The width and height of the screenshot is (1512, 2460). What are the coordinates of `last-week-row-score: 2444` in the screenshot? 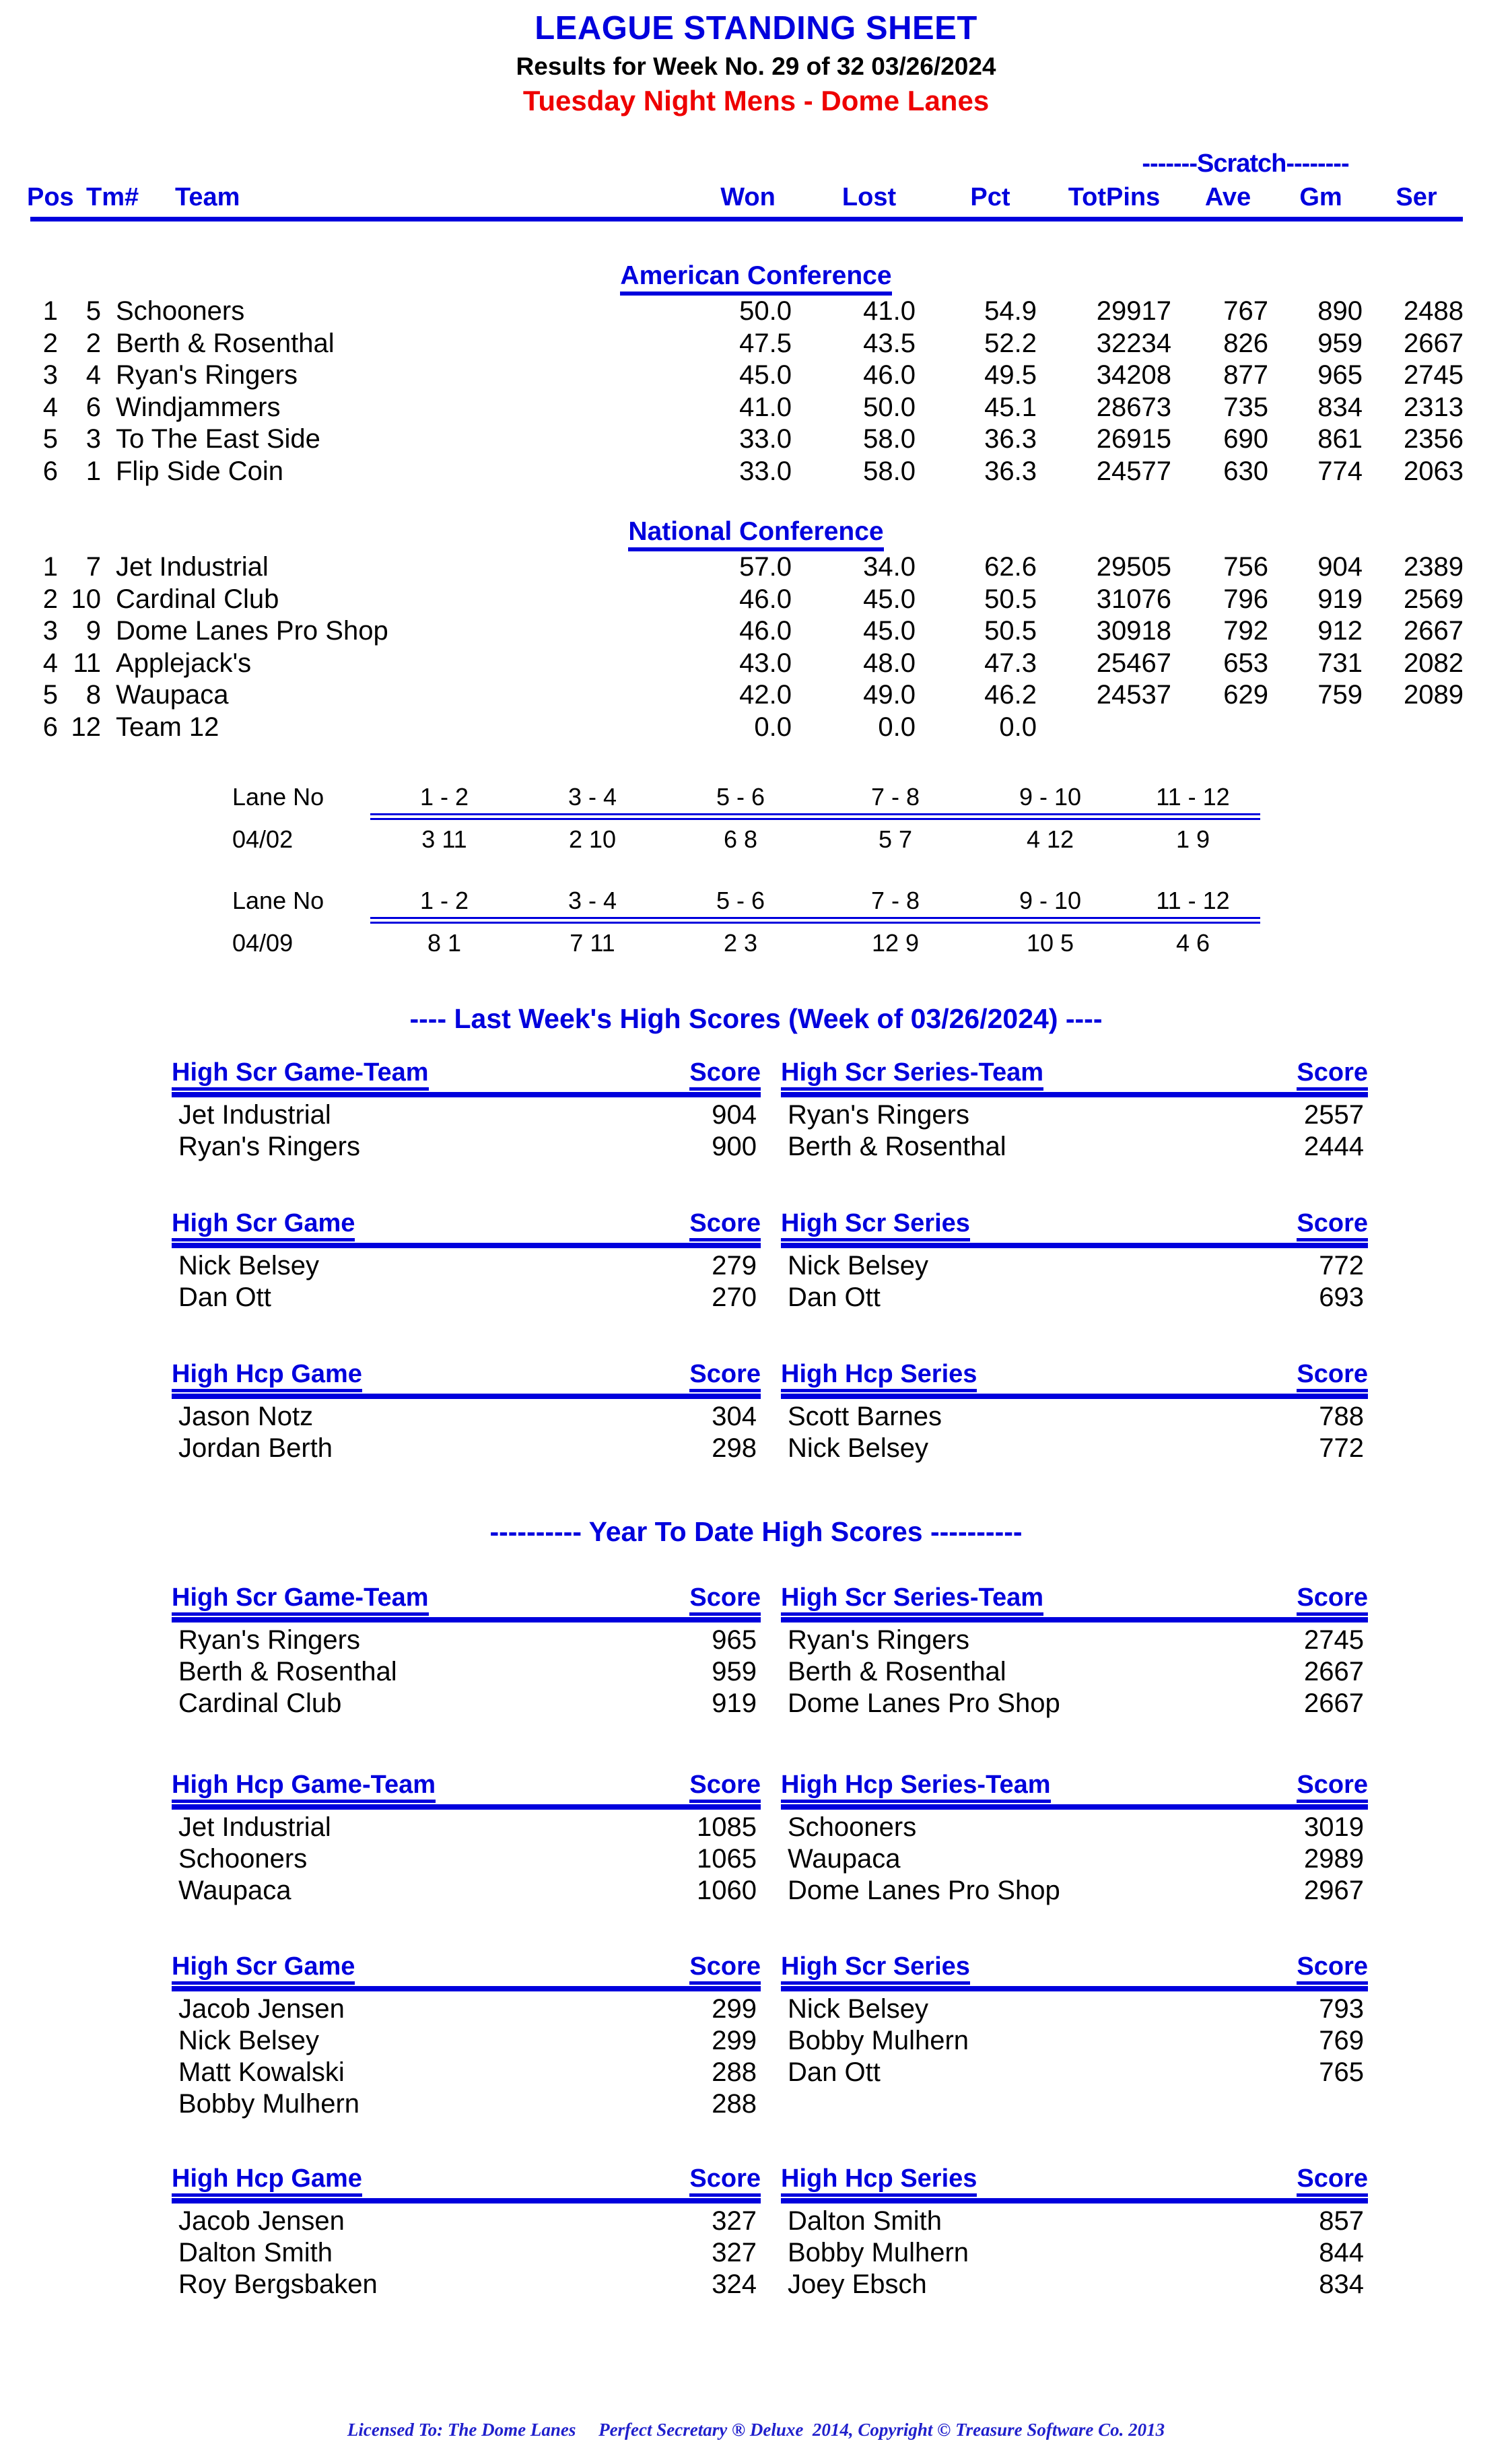 It's located at (1334, 1146).